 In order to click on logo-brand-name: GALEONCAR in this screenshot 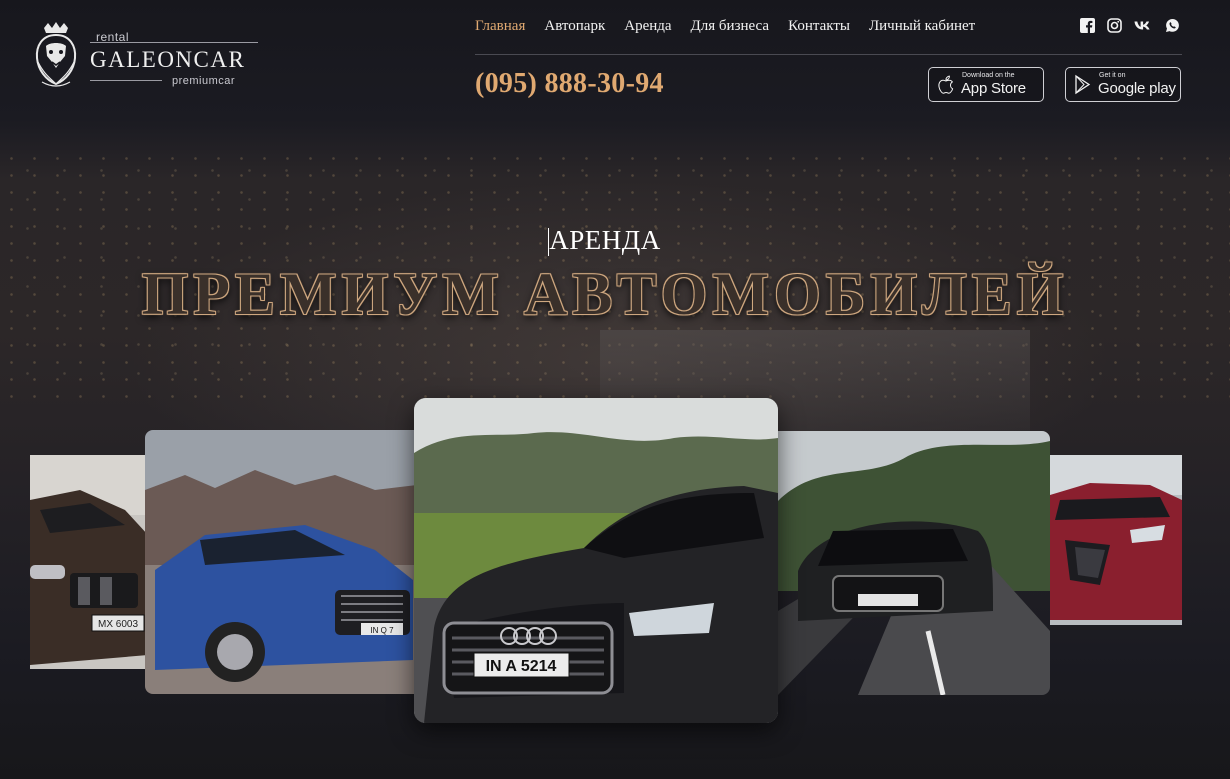, I will do `click(168, 59)`.